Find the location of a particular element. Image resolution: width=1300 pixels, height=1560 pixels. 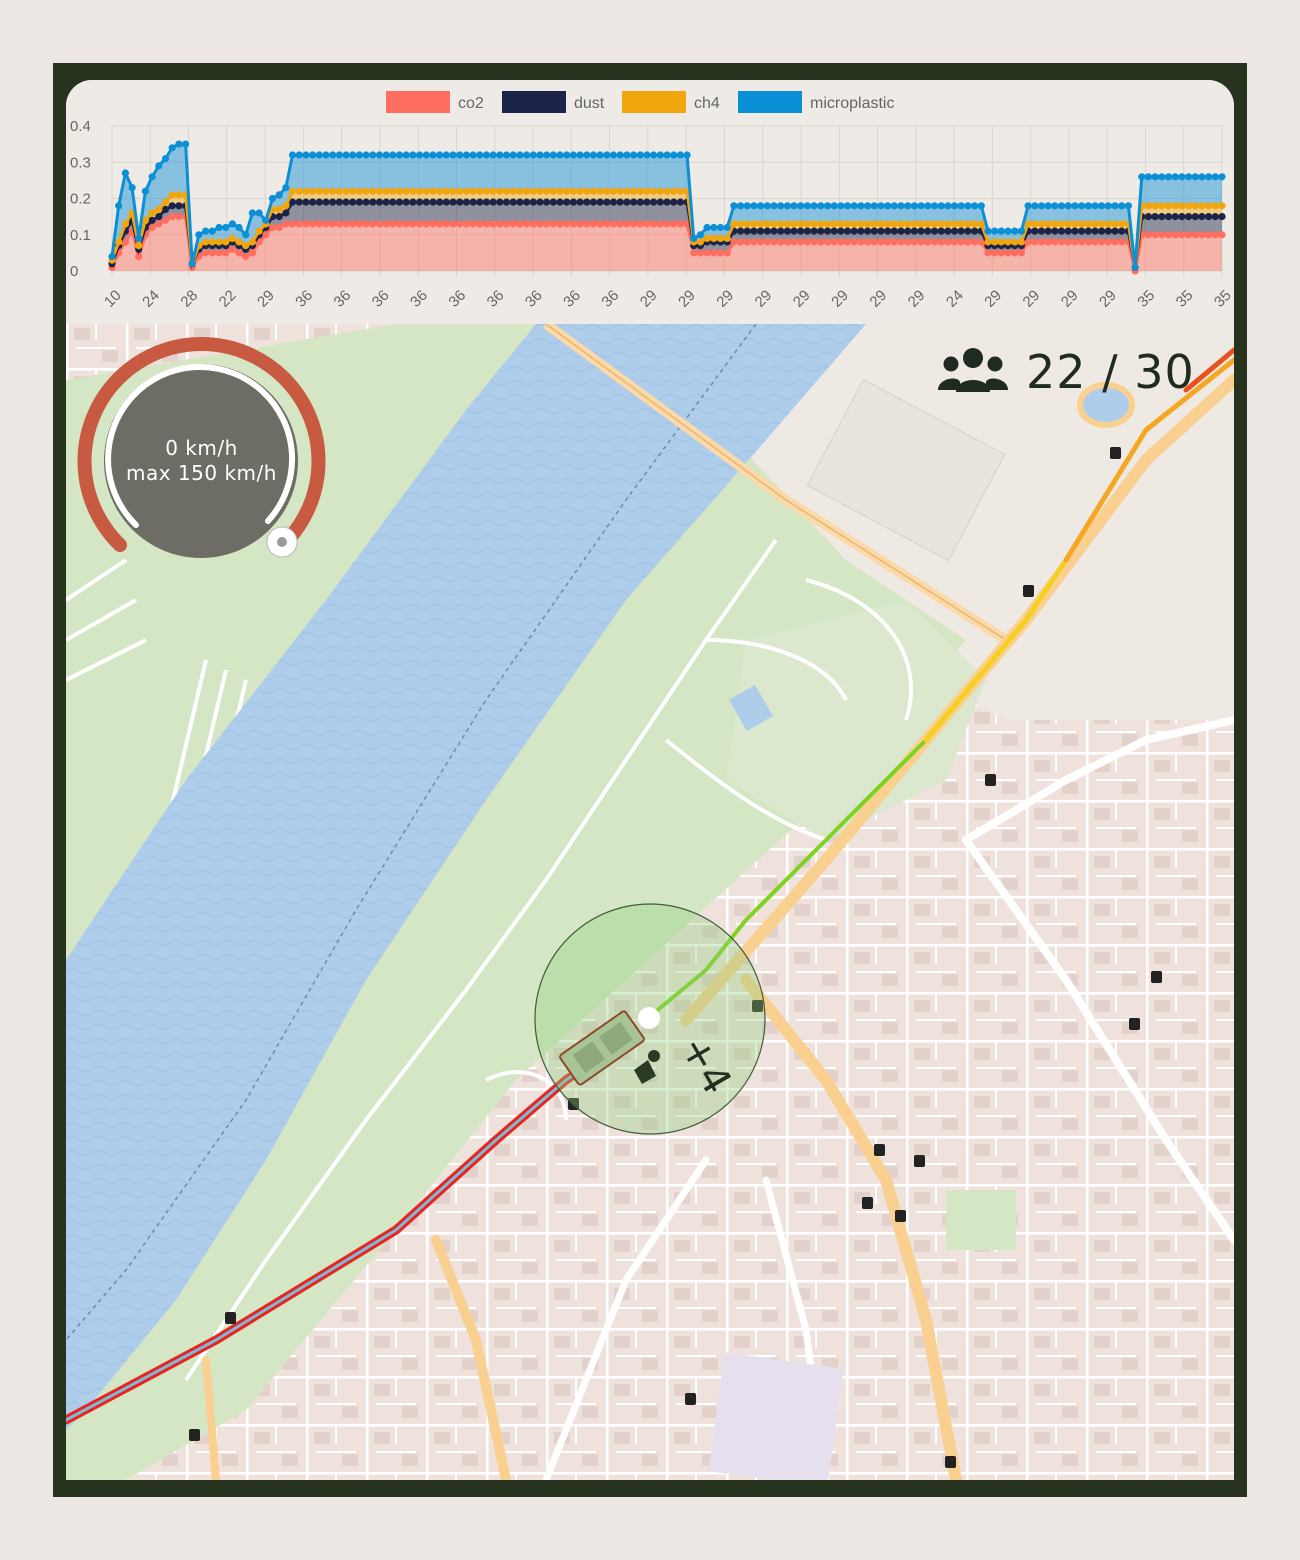

y-tick-label: 0.2 is located at coordinates (80, 199).